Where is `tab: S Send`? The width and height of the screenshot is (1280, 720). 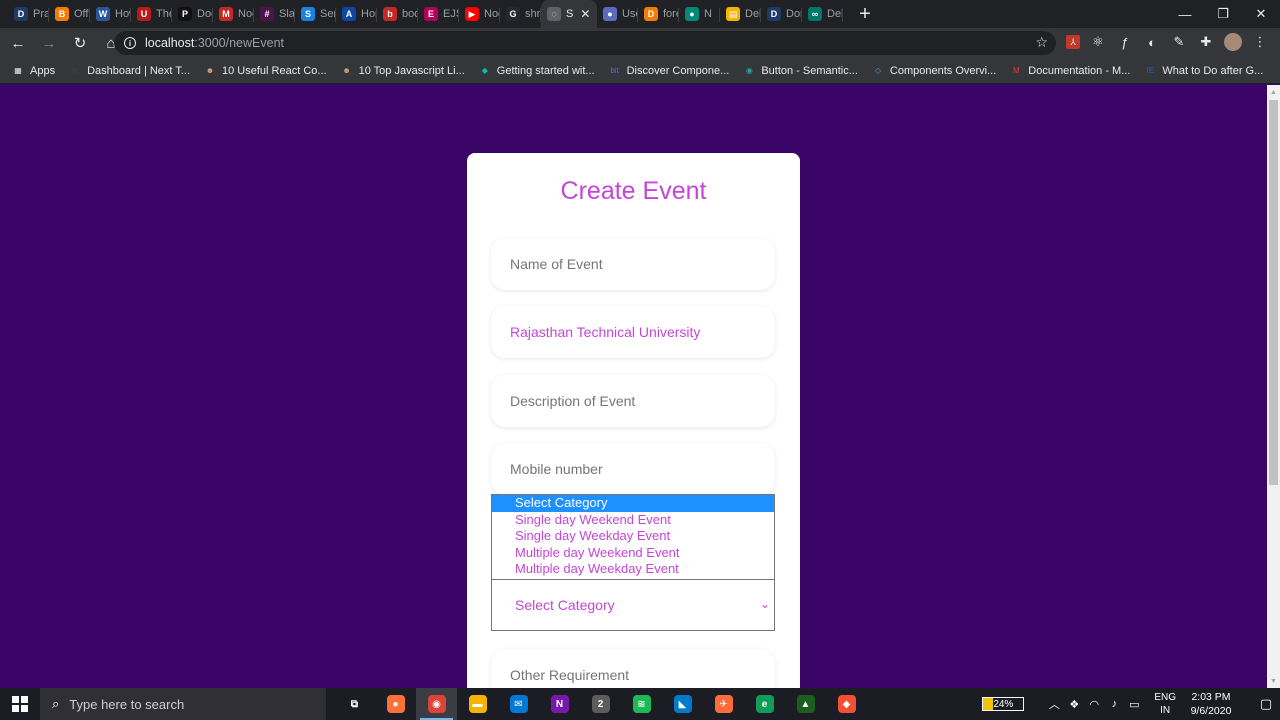
tab: S Send is located at coordinates (315, 14).